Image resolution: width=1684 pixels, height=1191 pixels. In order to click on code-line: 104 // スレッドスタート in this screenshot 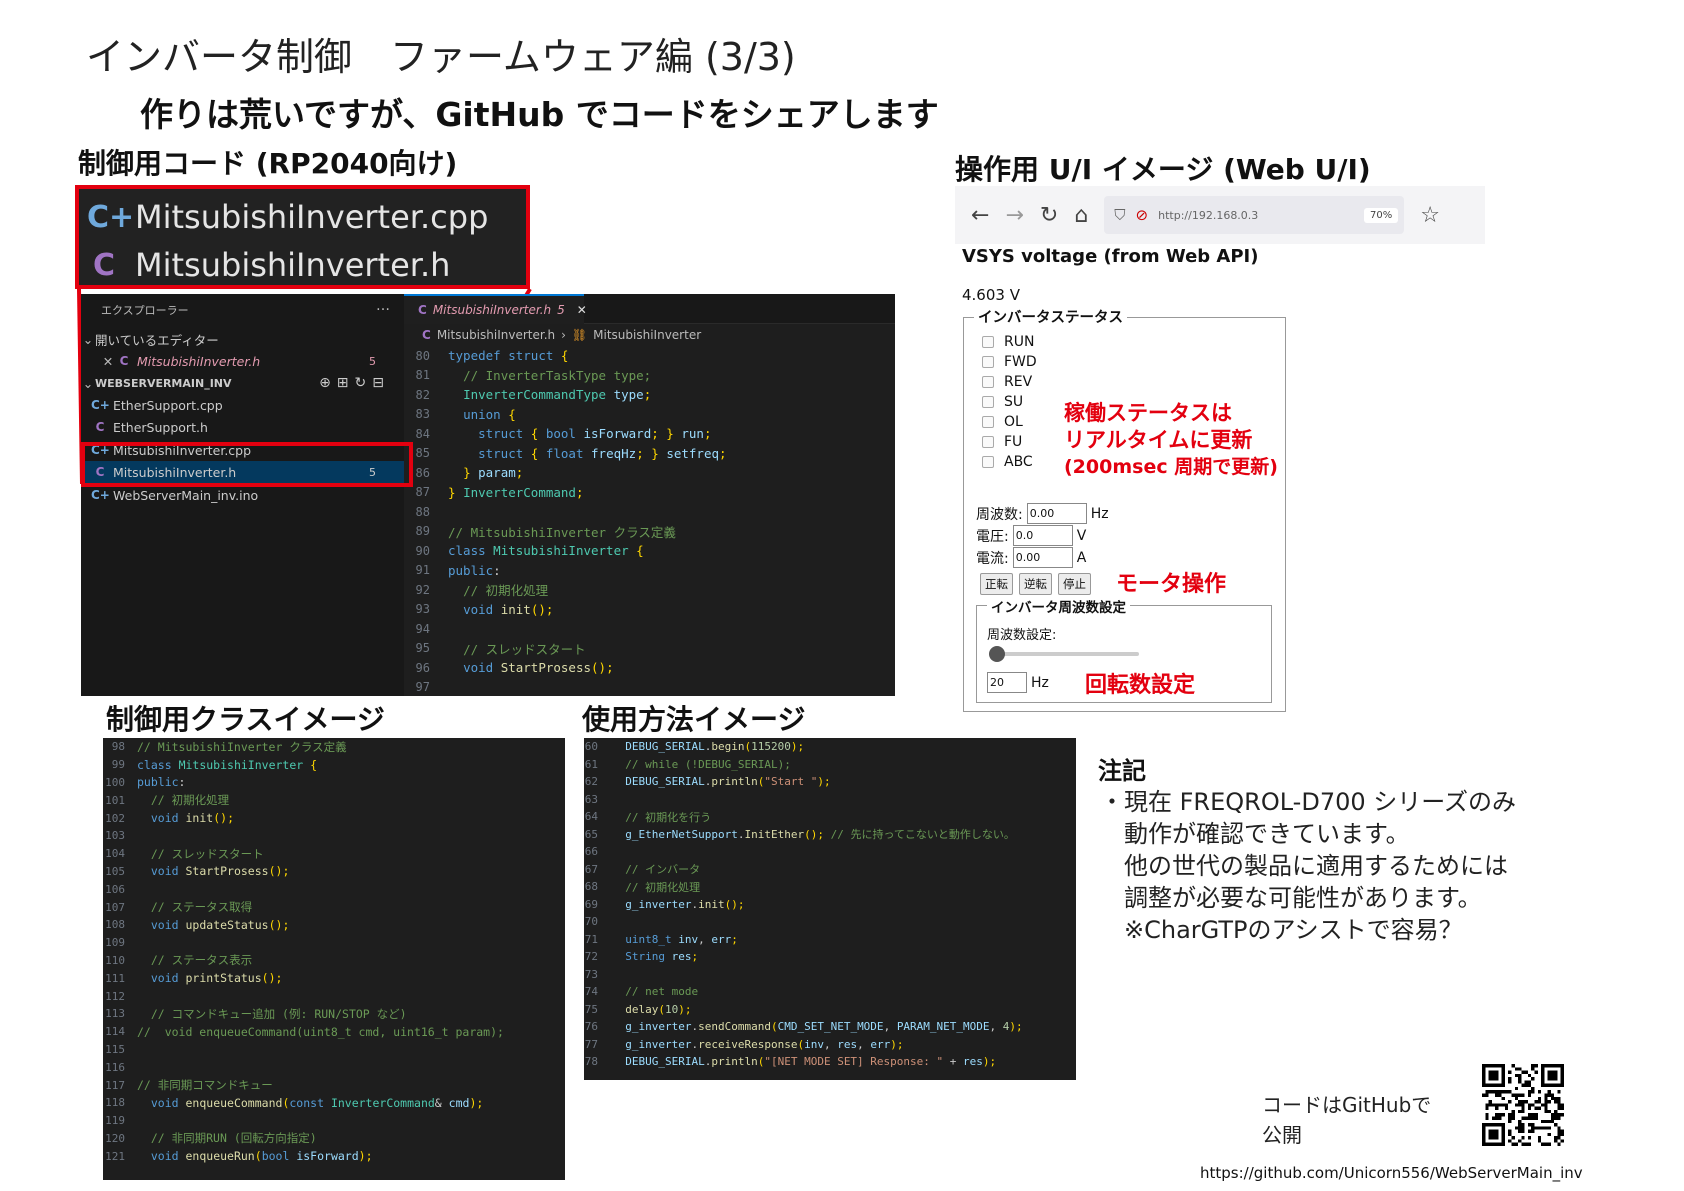, I will do `click(334, 854)`.